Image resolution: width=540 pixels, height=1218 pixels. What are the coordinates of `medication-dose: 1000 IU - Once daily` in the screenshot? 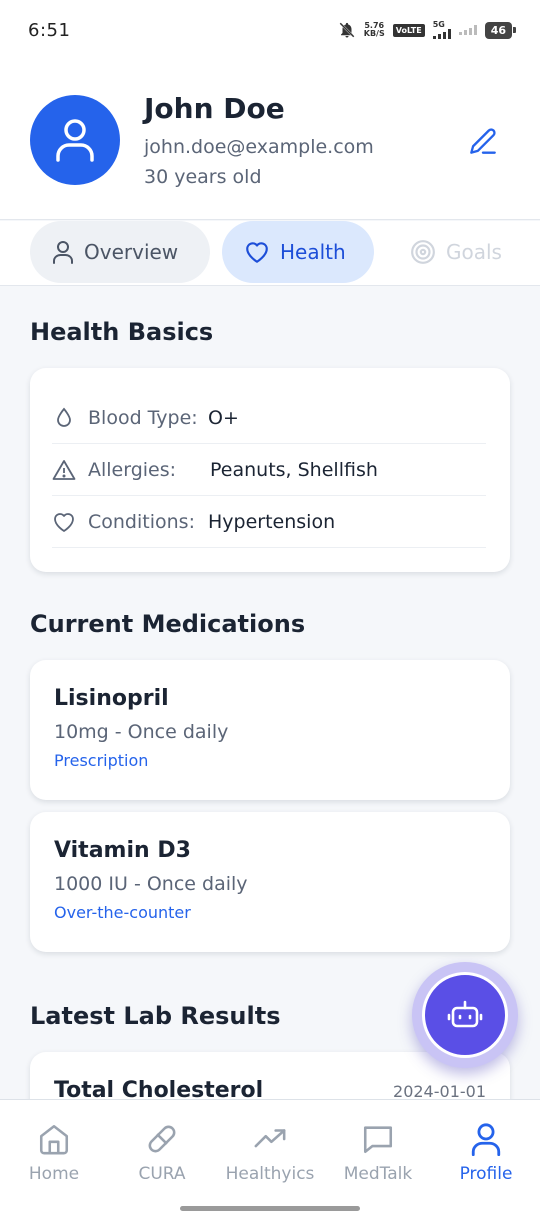 It's located at (151, 884).